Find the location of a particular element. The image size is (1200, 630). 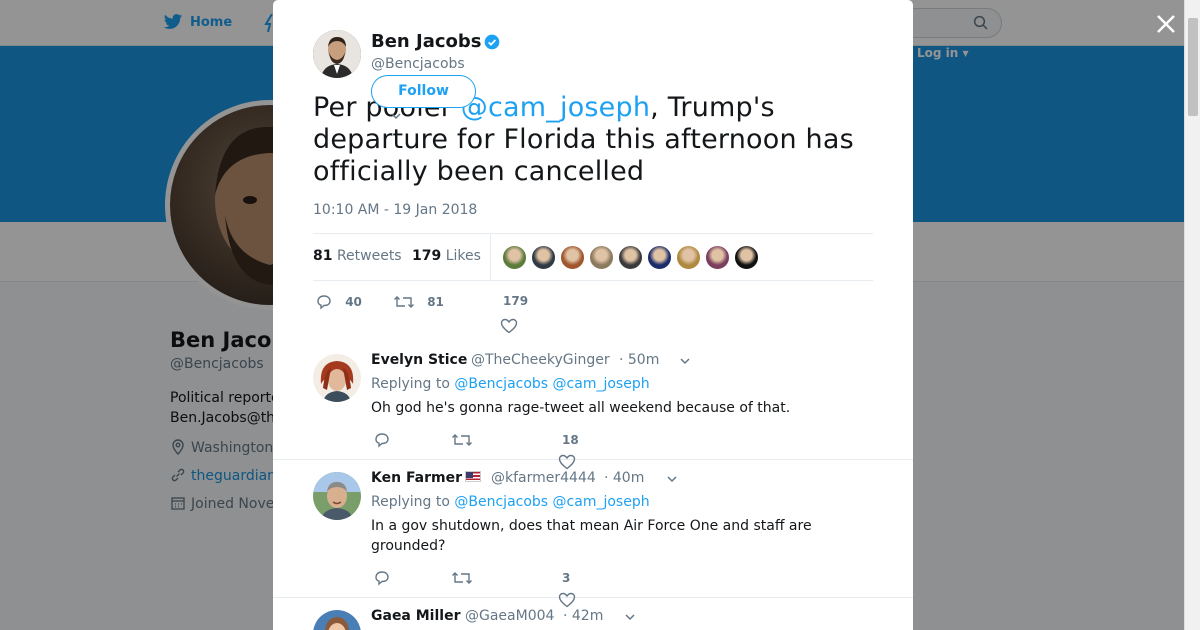

reply-author-name: Gaea Miller is located at coordinates (415, 616).